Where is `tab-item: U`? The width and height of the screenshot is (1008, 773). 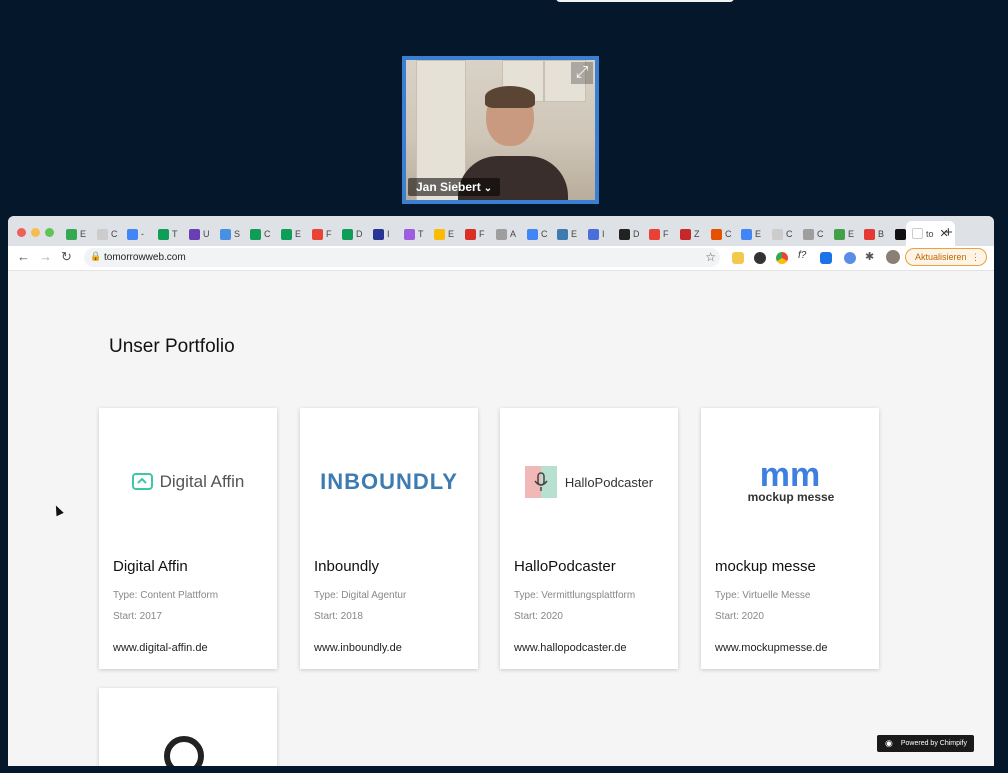
tab-item: U is located at coordinates (199, 234).